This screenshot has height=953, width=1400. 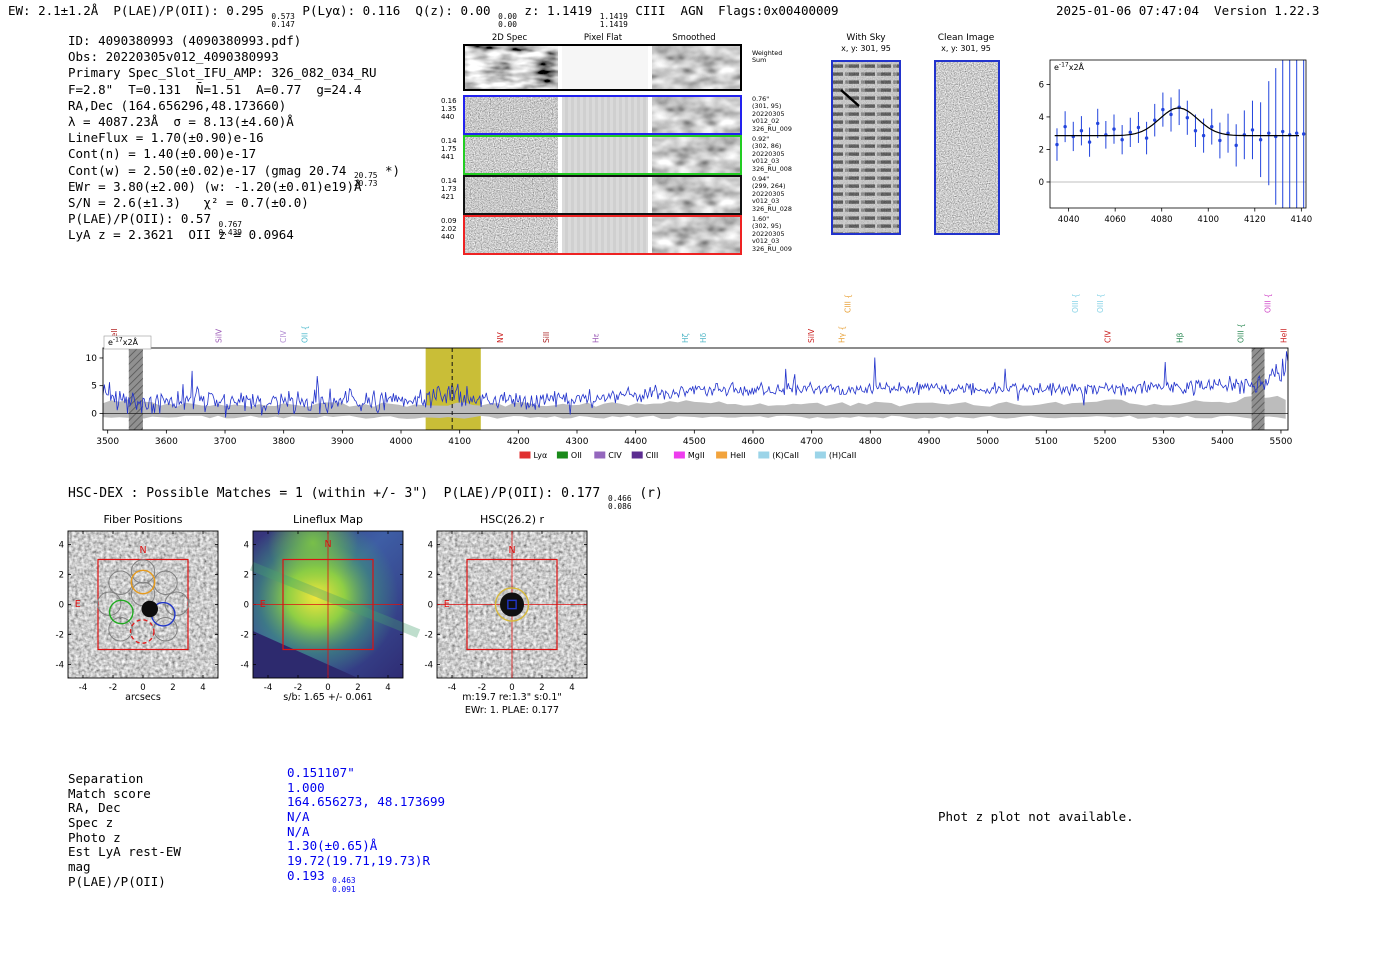 I want to click on svg-text: 4300, so click(x=577, y=442).